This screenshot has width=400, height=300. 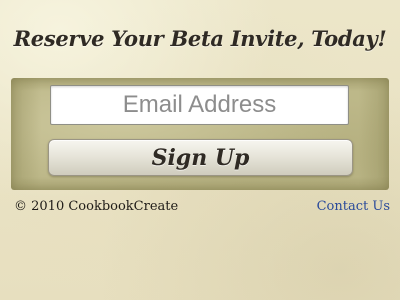 What do you see at coordinates (96, 206) in the screenshot?
I see `copyright-text: © 2010 CookbookCreate` at bounding box center [96, 206].